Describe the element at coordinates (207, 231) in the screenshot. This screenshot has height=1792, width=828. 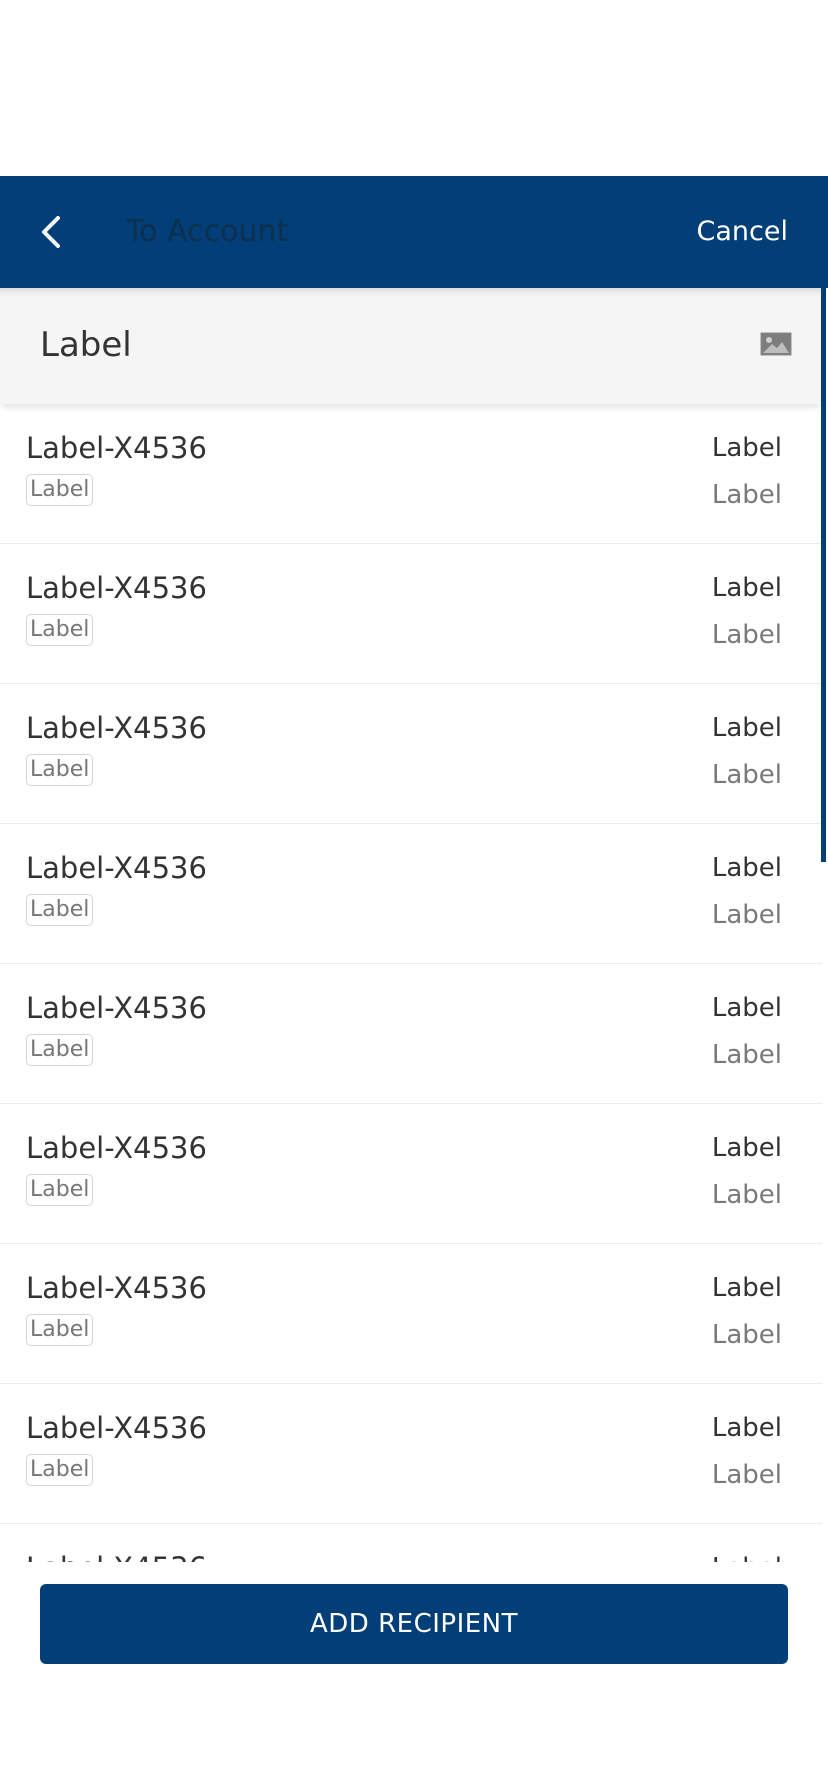
I see `page-title: To Account` at that location.